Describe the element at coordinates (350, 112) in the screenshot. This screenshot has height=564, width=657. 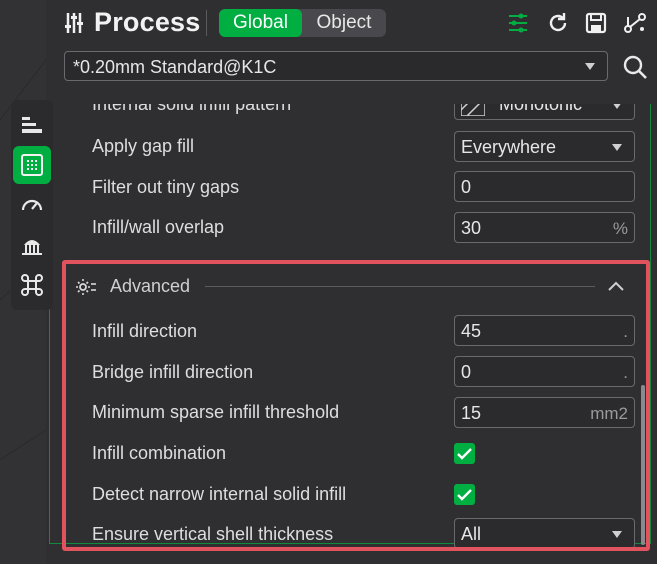
I see `clipped-row-container: Internal solid infill pattern Monotonic` at that location.